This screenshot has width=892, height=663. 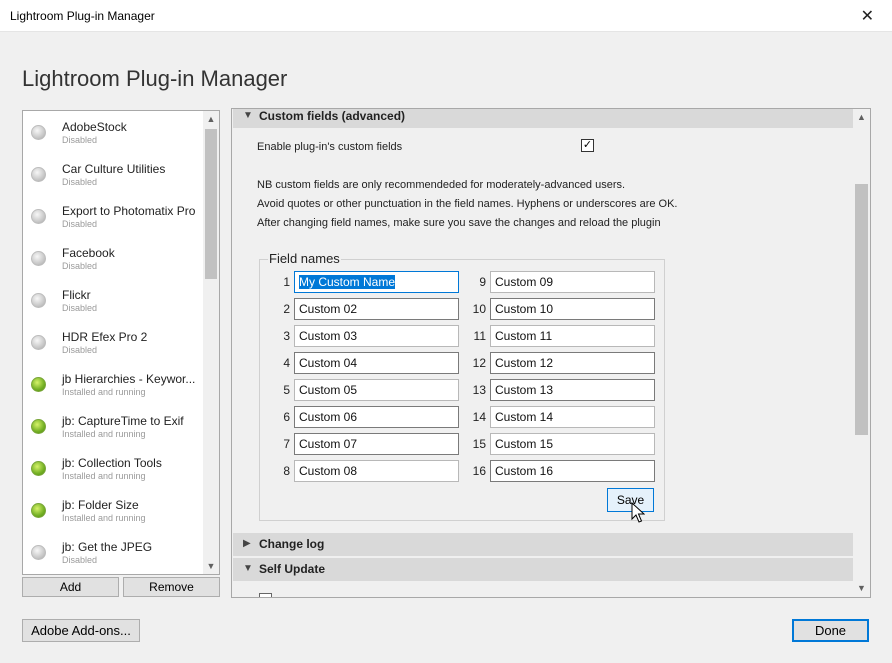 I want to click on plugin-item: Export to Photomatix Pro Disabled, so click(x=114, y=216).